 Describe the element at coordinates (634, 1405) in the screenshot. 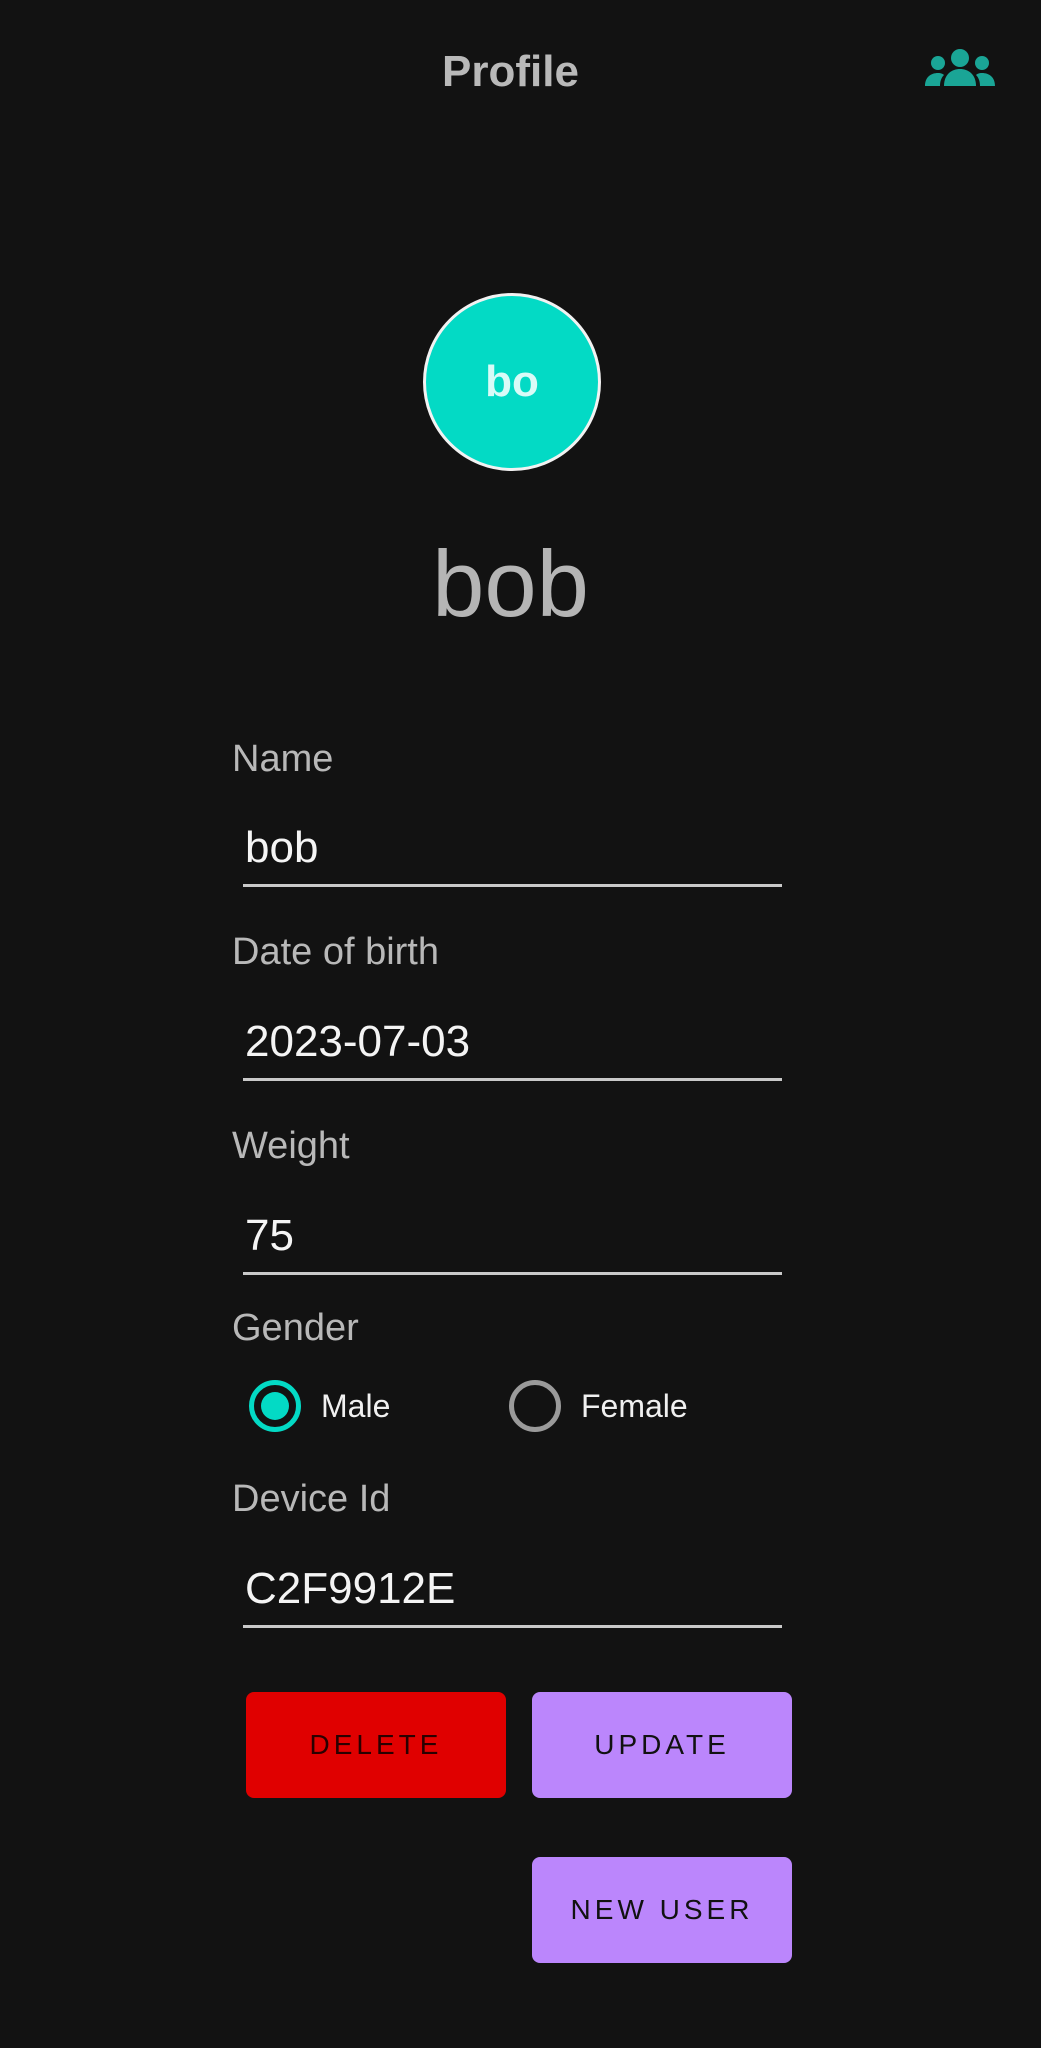

I see `radio-label-female: Female` at that location.